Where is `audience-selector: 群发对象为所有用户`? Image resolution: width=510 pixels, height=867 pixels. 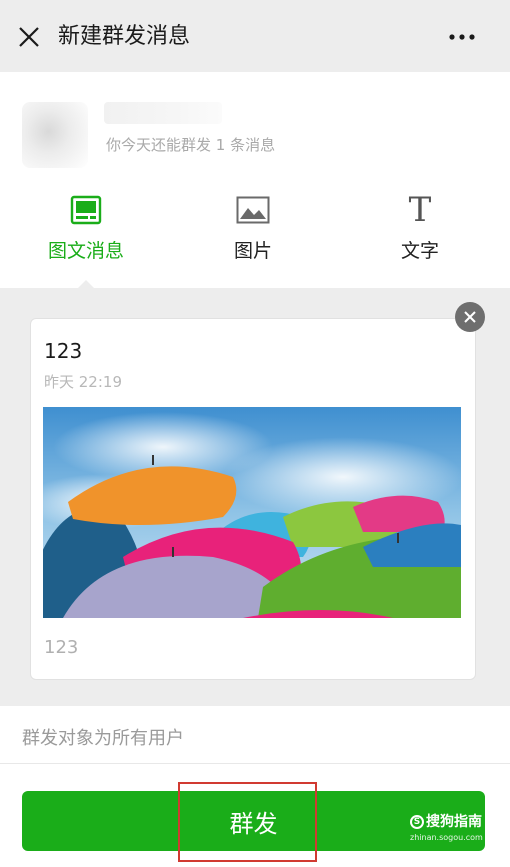 audience-selector: 群发对象为所有用户 is located at coordinates (255, 735).